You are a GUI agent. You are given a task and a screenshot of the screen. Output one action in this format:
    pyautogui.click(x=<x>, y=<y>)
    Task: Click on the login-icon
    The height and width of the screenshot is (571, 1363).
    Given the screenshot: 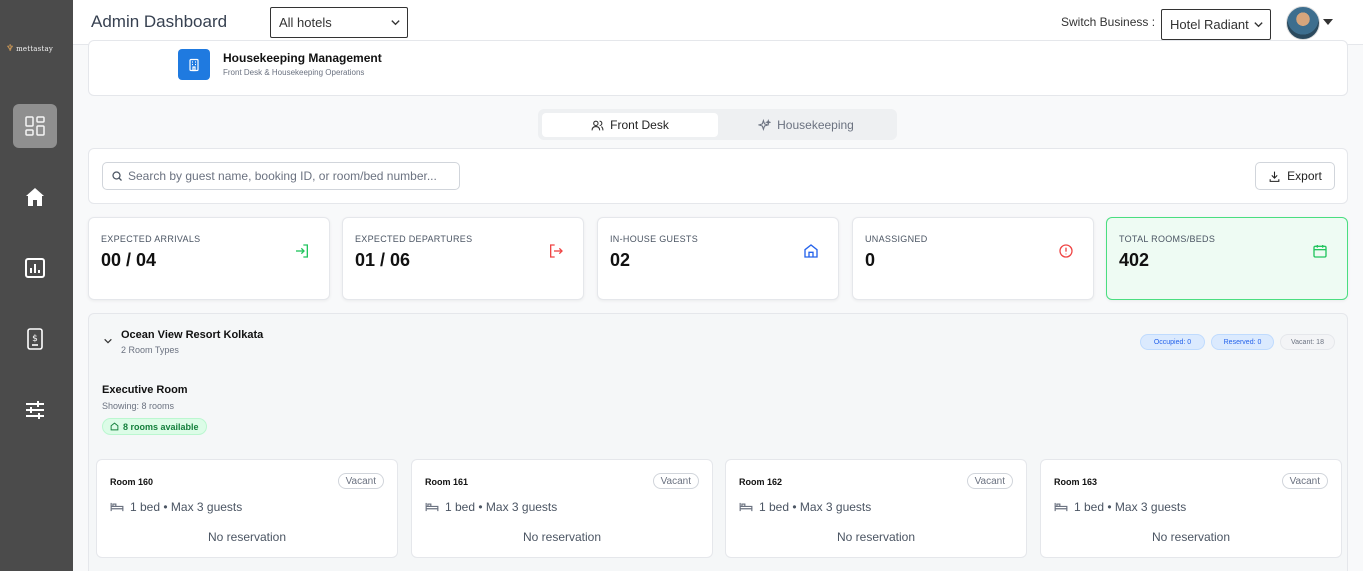 What is the action you would take?
    pyautogui.click(x=302, y=251)
    